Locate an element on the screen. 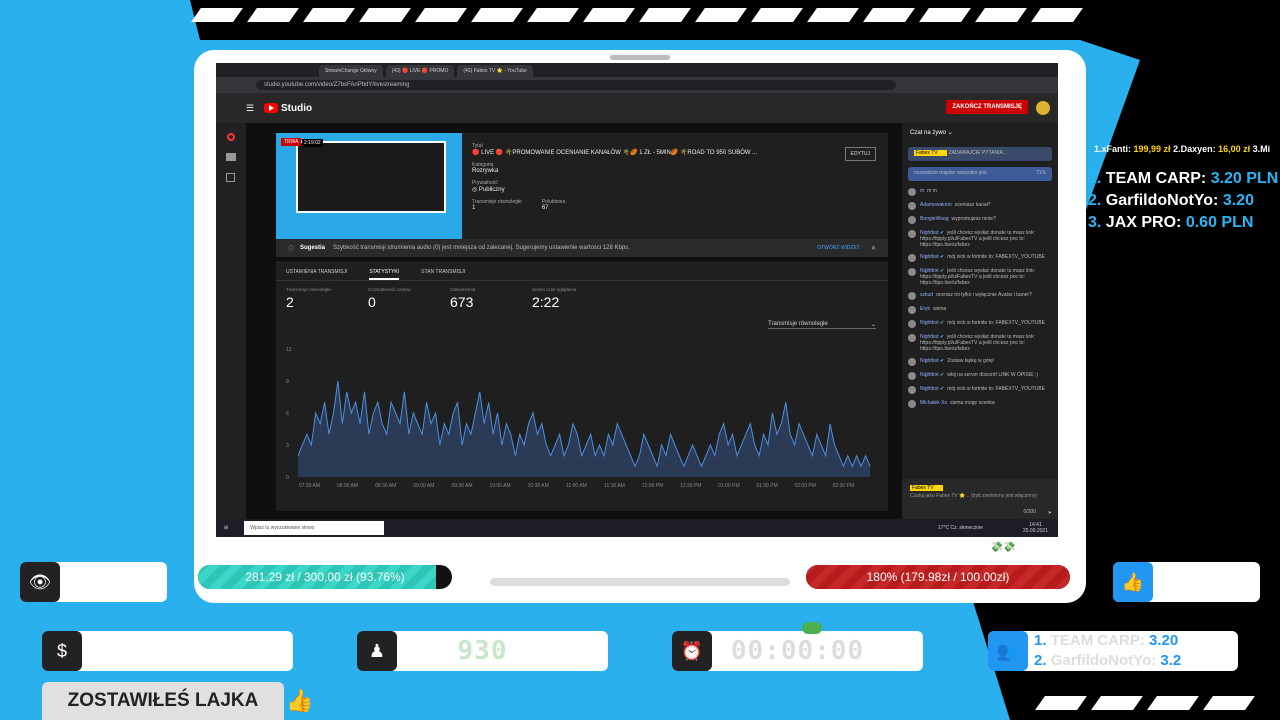 The image size is (1280, 720). mini-donor-row: 1. TEAM CARP: 3.20 is located at coordinates (1136, 641).